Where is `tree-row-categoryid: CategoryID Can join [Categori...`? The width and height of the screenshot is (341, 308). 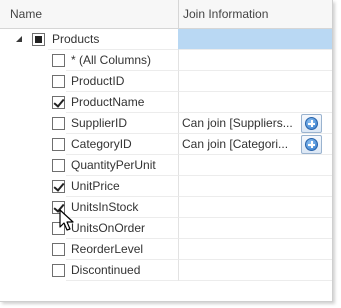
tree-row-categoryid: CategoryID Can join [Categori... is located at coordinates (166, 144).